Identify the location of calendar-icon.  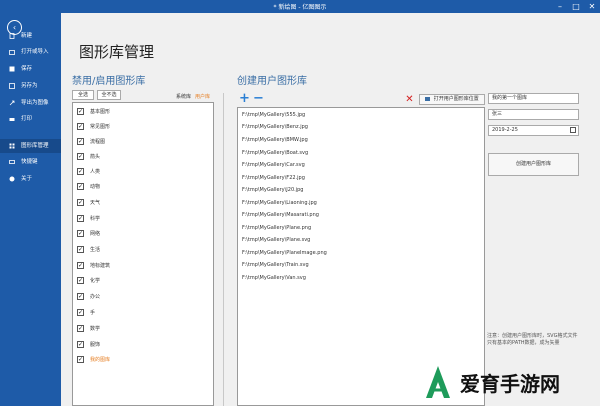
(573, 130).